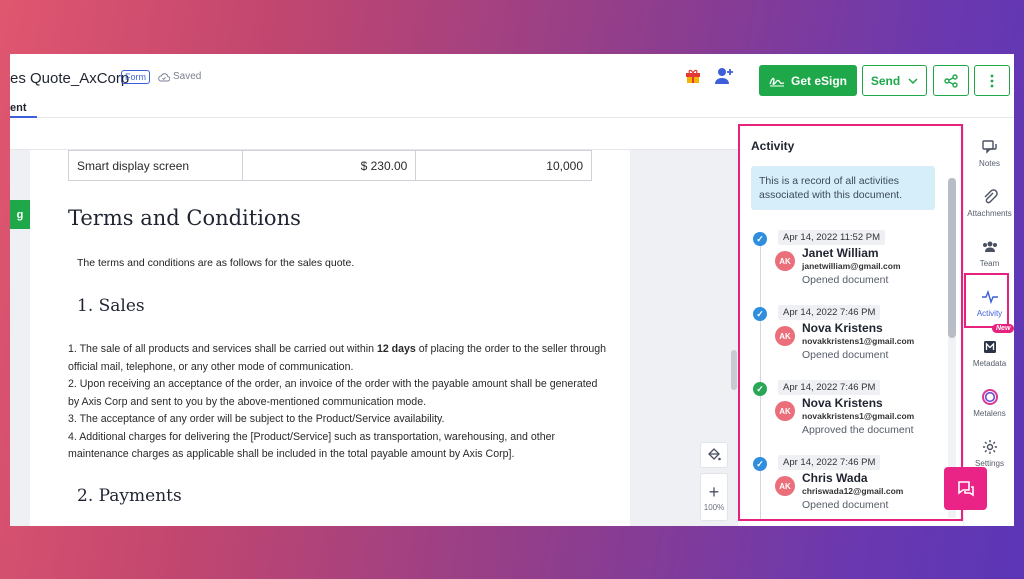  Describe the element at coordinates (18, 108) in the screenshot. I see `tab-document: ent` at that location.